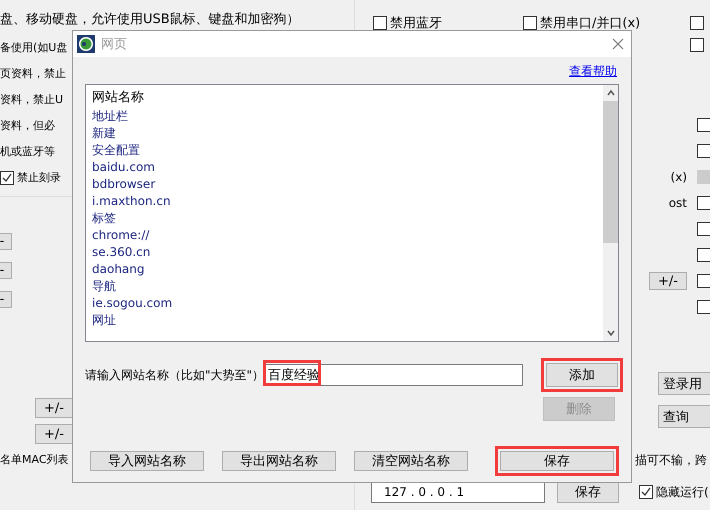 This screenshot has height=510, width=710. I want to click on scroll-up-icon, so click(611, 93).